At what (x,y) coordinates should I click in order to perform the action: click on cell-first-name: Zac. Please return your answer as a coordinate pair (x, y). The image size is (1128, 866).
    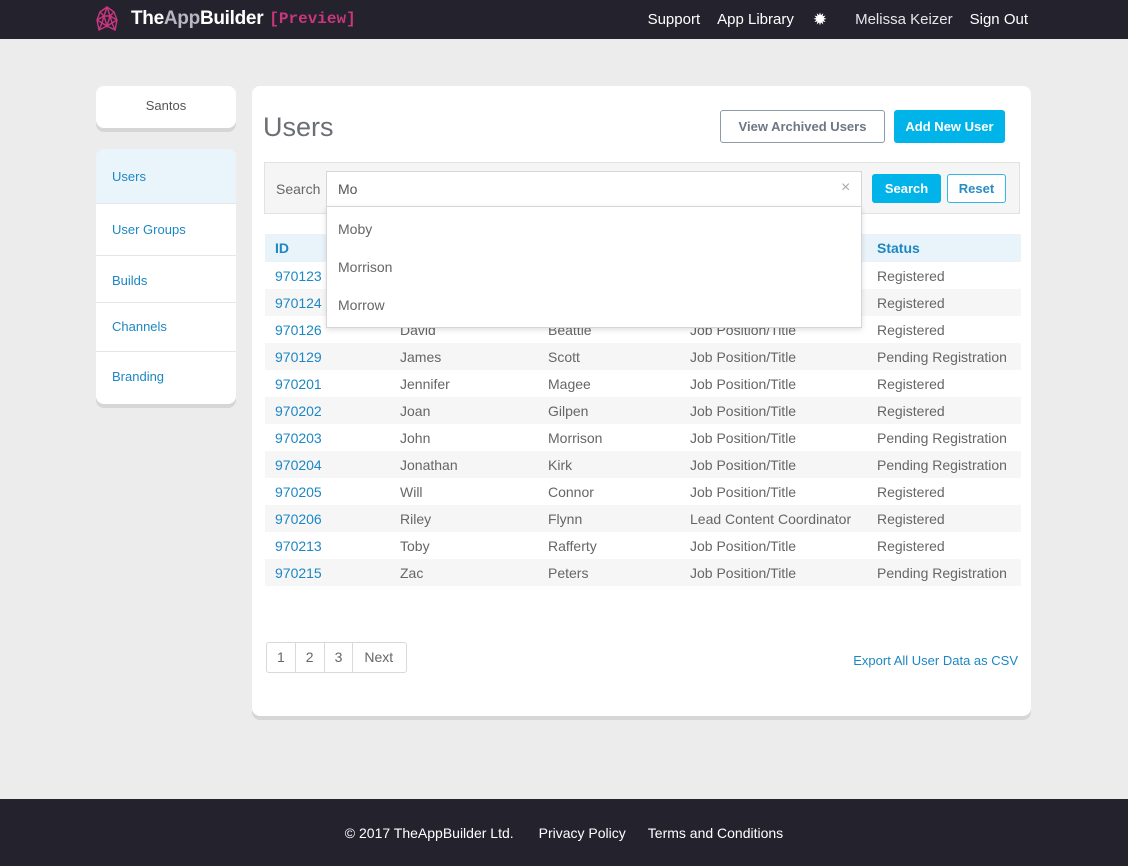
    Looking at the image, I should click on (412, 572).